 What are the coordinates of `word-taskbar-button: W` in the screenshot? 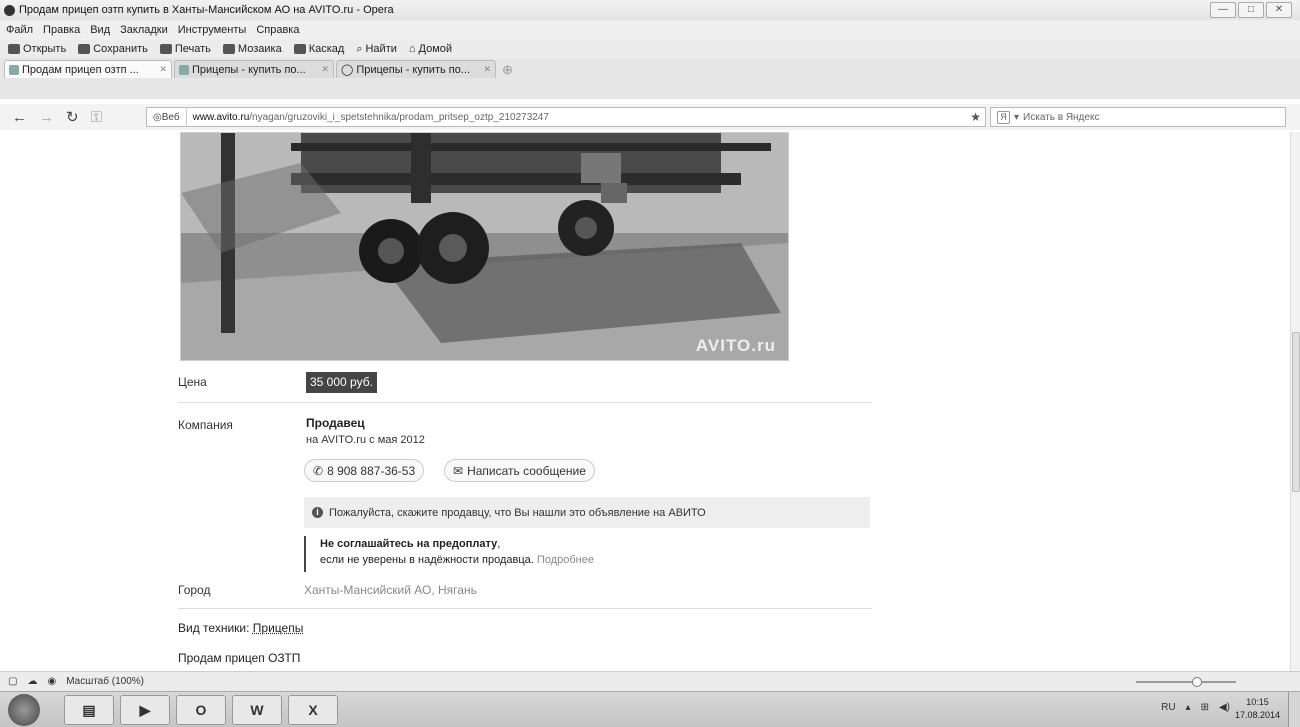 It's located at (257, 710).